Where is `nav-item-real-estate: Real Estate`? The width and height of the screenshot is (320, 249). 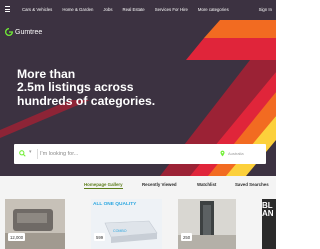 nav-item-real-estate: Real Estate is located at coordinates (133, 9).